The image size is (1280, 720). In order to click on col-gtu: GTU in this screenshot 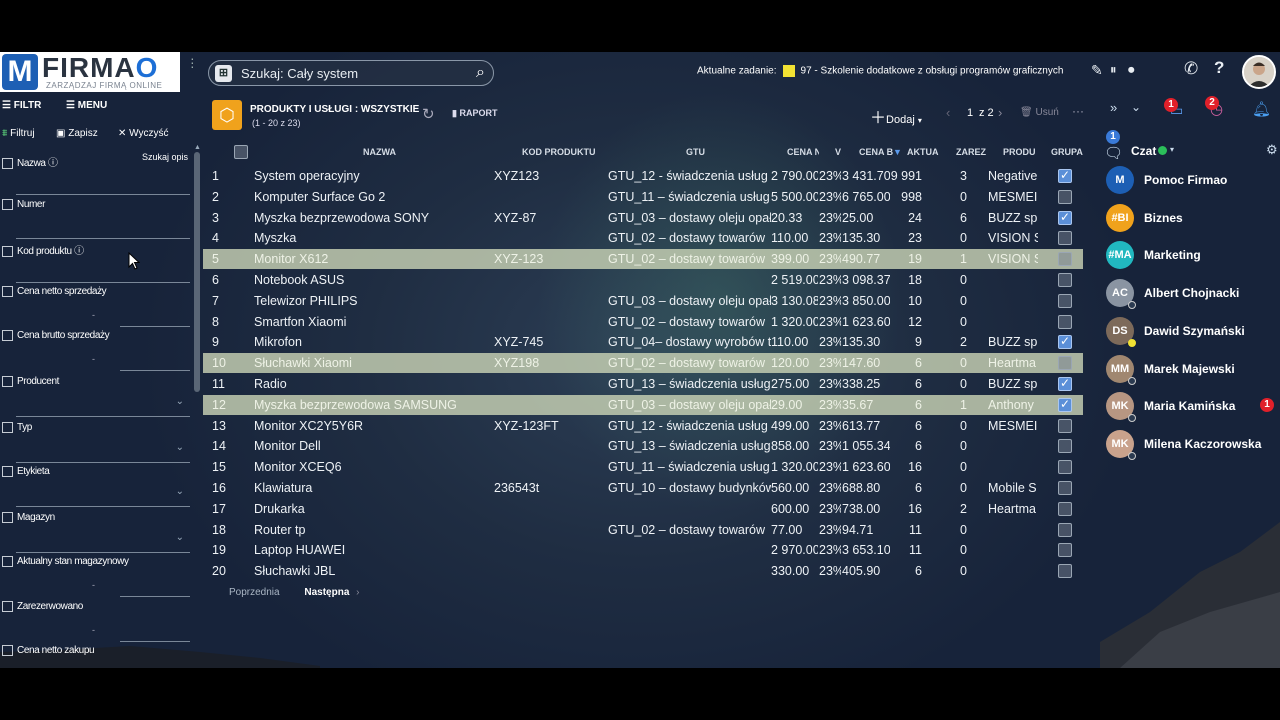, I will do `click(695, 152)`.